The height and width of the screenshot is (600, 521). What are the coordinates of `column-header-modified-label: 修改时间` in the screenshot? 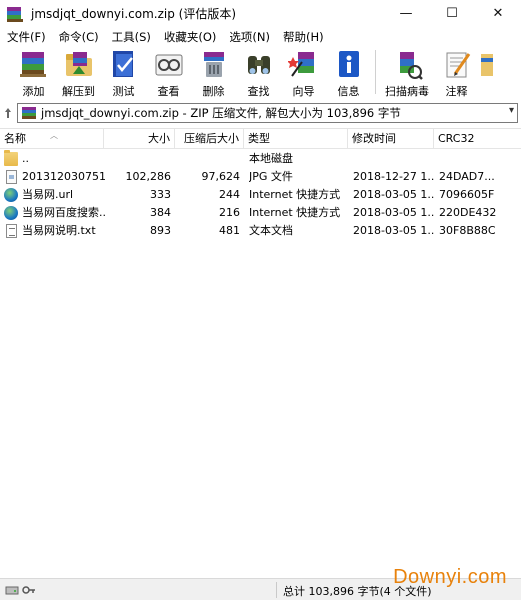 It's located at (374, 138).